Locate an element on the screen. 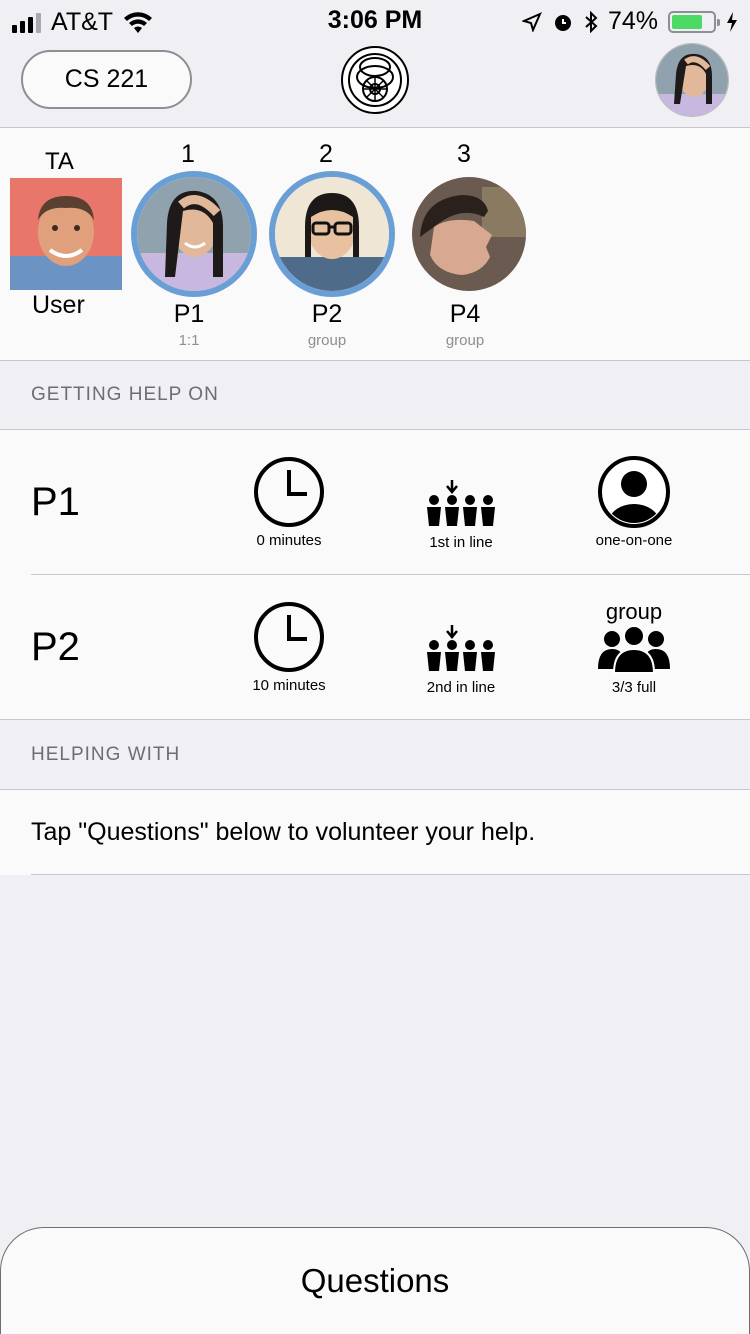  help-row: P1 0 minutes 1st in line one-on-one is located at coordinates (375, 502).